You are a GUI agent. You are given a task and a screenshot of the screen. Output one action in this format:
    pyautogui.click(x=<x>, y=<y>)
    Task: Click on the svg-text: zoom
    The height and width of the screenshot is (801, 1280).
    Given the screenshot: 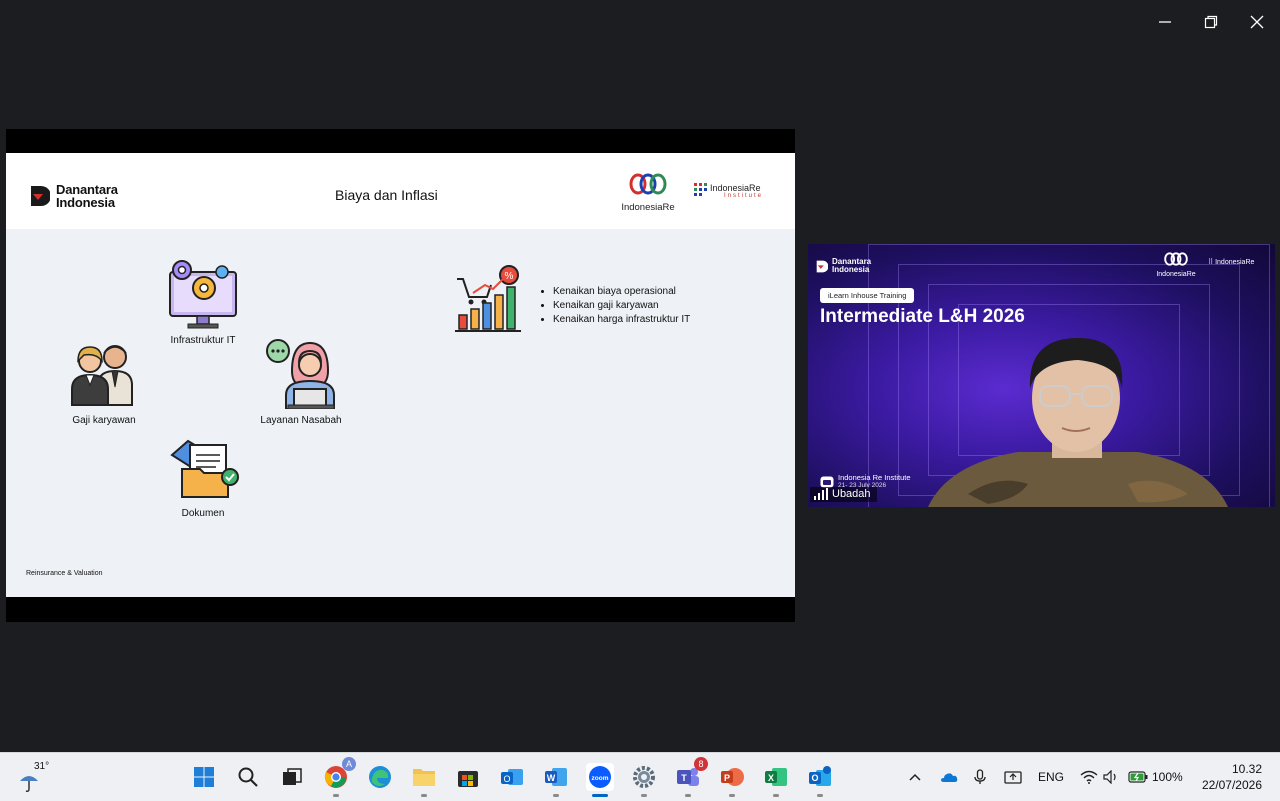 What is the action you would take?
    pyautogui.click(x=600, y=778)
    